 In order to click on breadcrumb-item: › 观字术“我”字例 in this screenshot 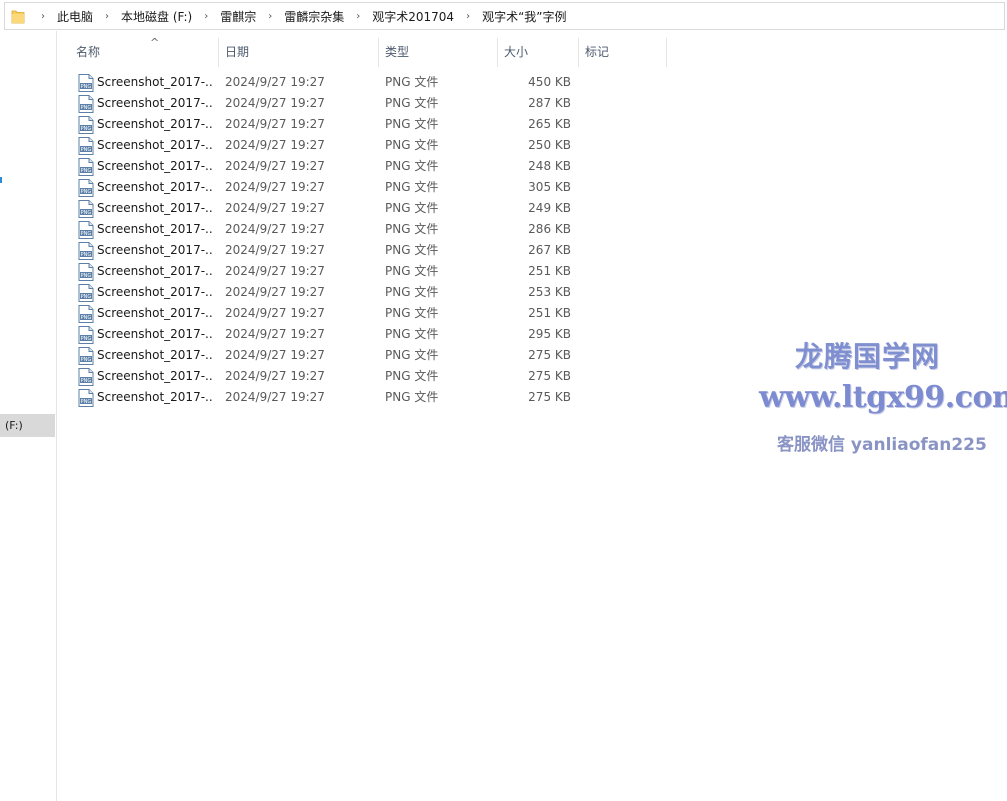, I will do `click(514, 16)`.